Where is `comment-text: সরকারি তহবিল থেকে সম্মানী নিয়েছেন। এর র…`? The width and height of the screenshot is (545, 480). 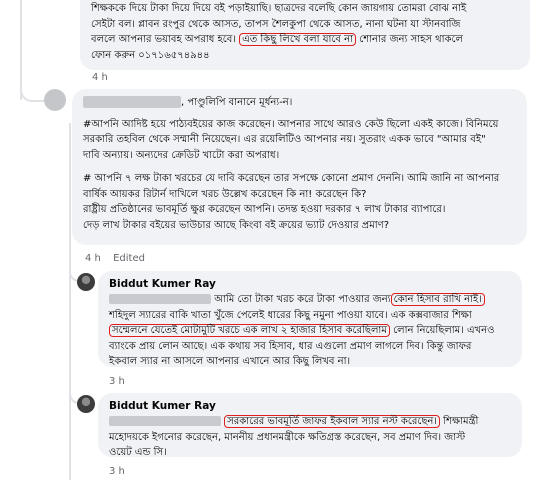 comment-text: সরকারি তহবিল থেকে সম্মানী নিয়েছেন। এর র… is located at coordinates (284, 139).